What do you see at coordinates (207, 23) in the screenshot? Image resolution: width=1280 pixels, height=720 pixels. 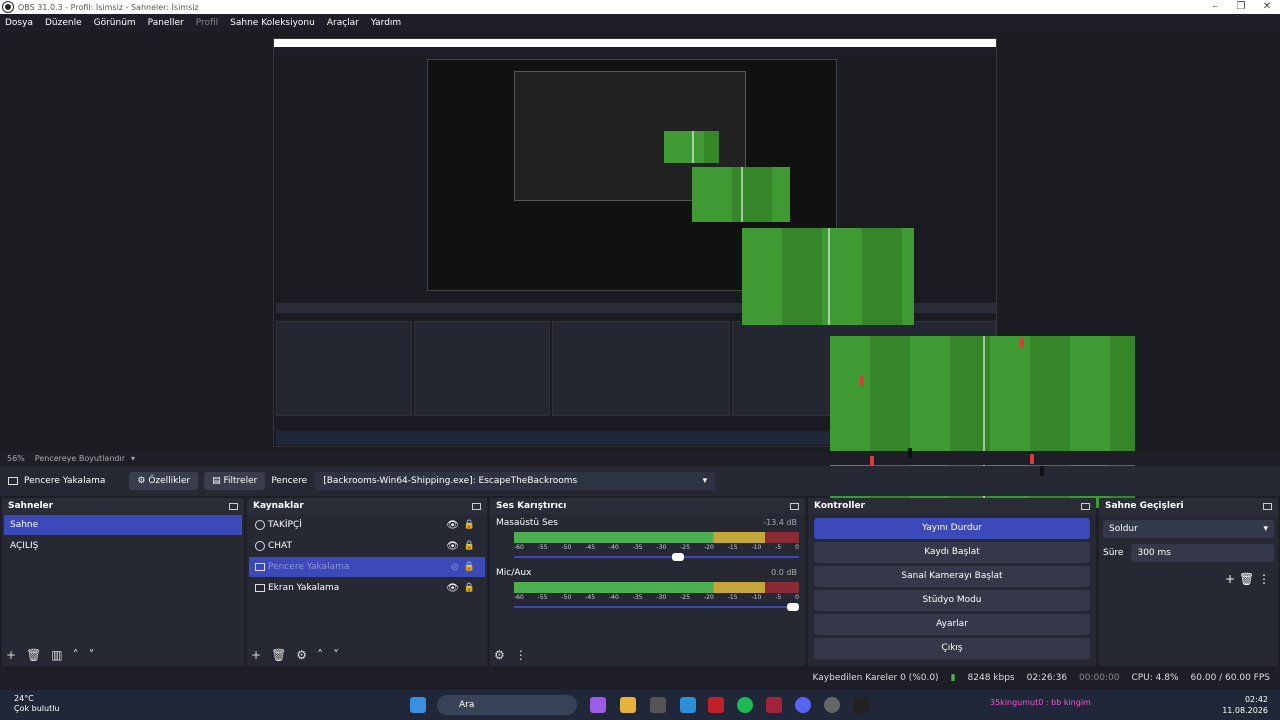 I see `menu-profil: Profil` at bounding box center [207, 23].